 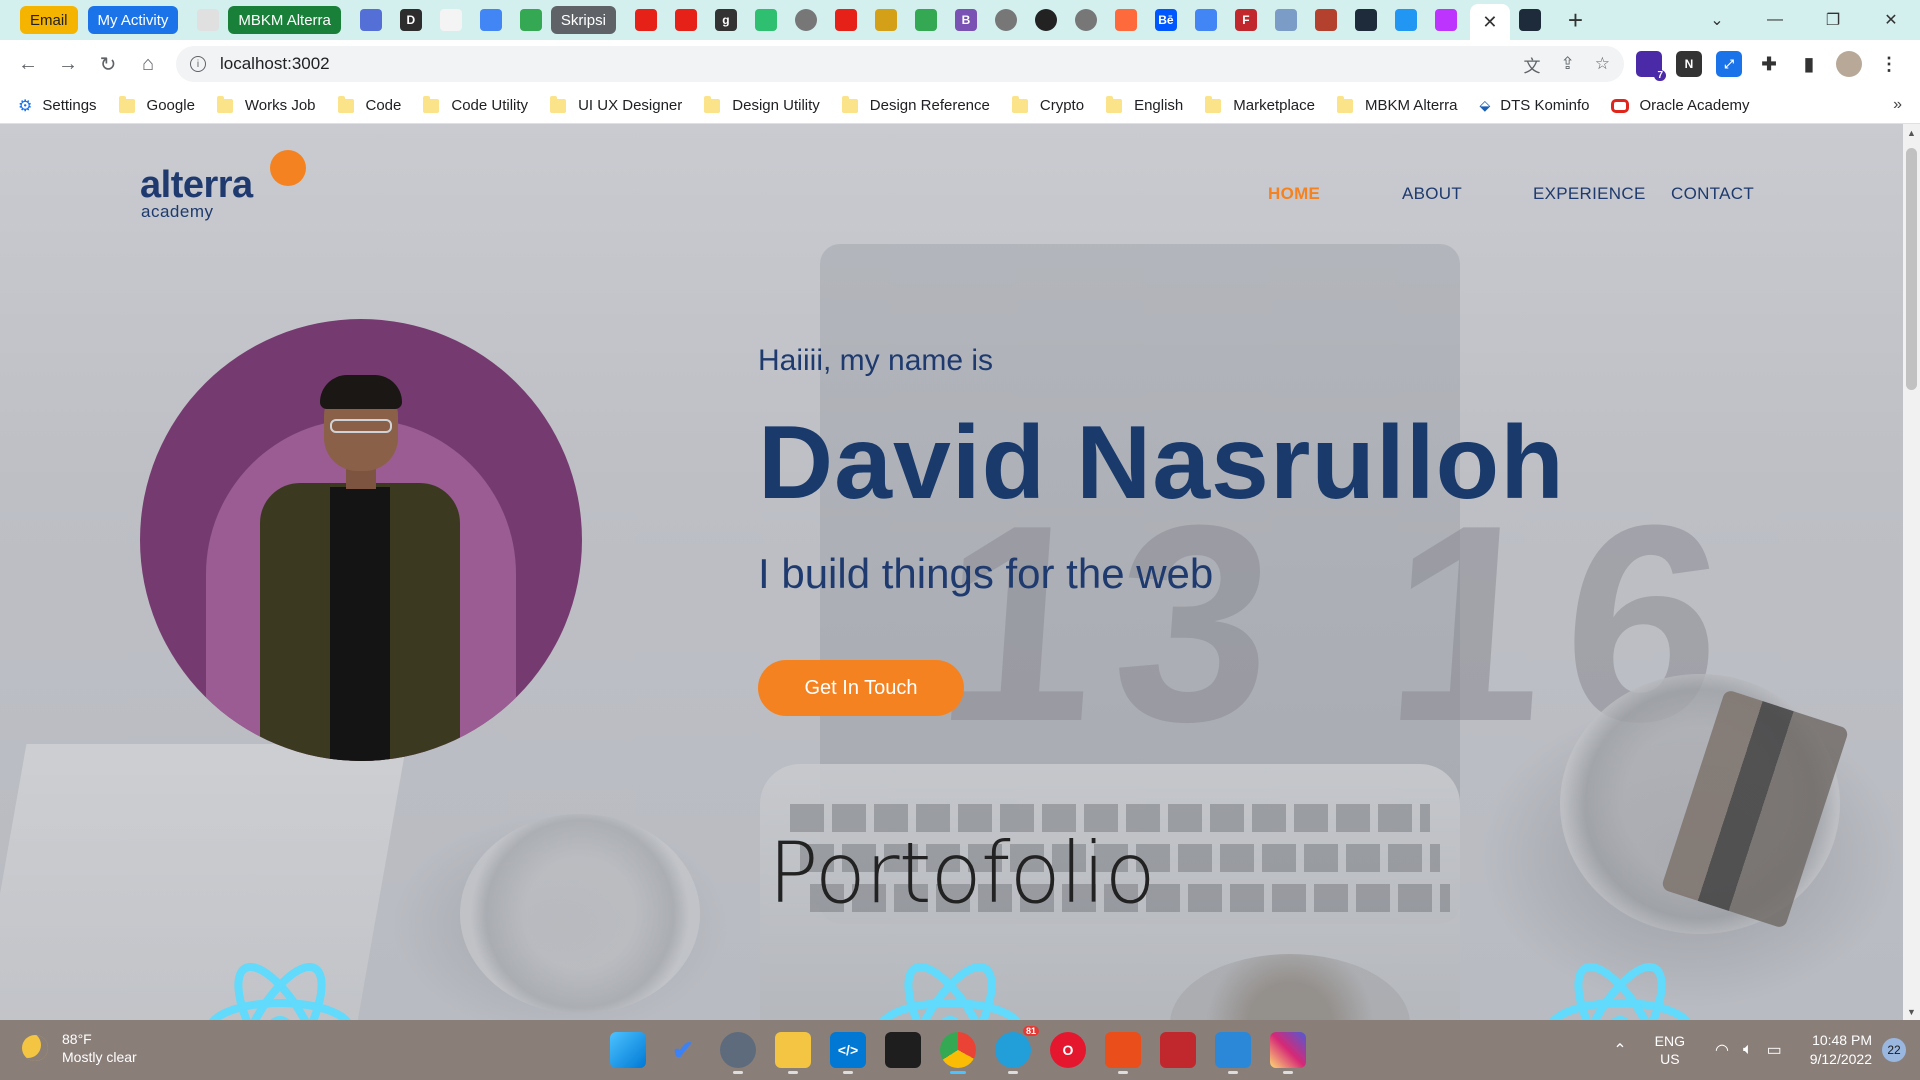 What do you see at coordinates (1689, 64) in the screenshot?
I see `news-extension-icon: N` at bounding box center [1689, 64].